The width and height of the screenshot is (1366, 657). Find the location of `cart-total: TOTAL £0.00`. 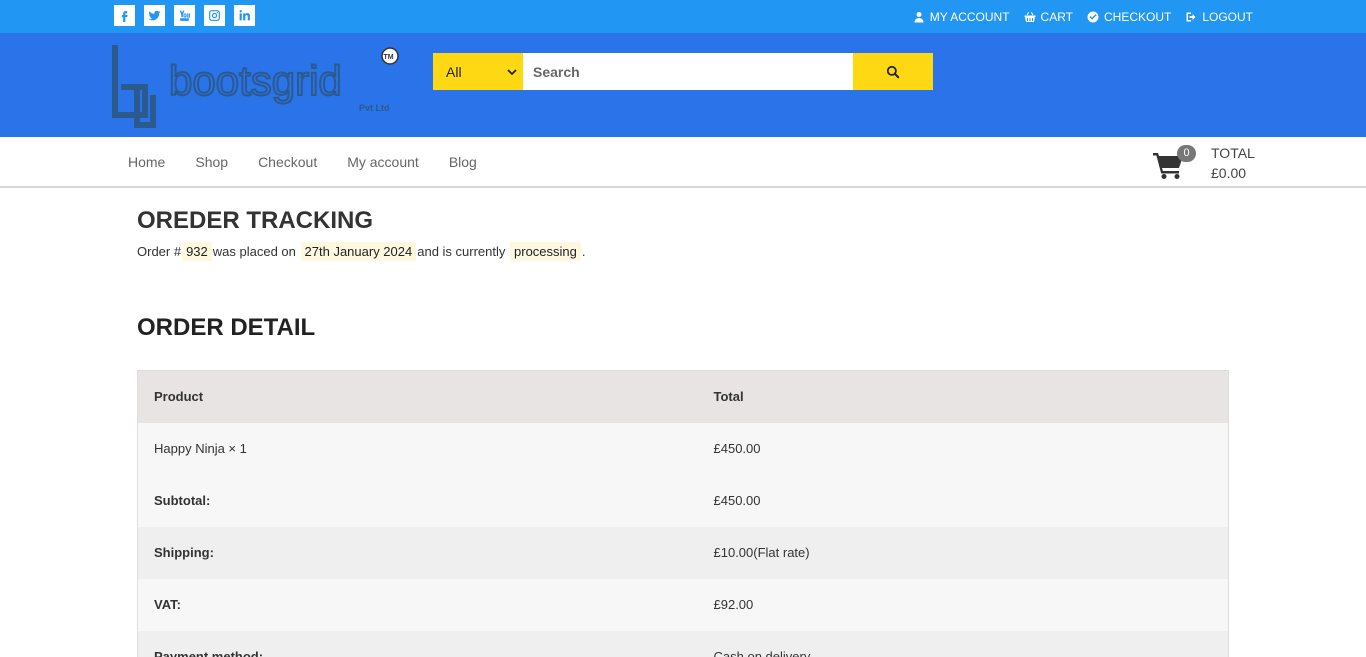

cart-total: TOTAL £0.00 is located at coordinates (1233, 163).